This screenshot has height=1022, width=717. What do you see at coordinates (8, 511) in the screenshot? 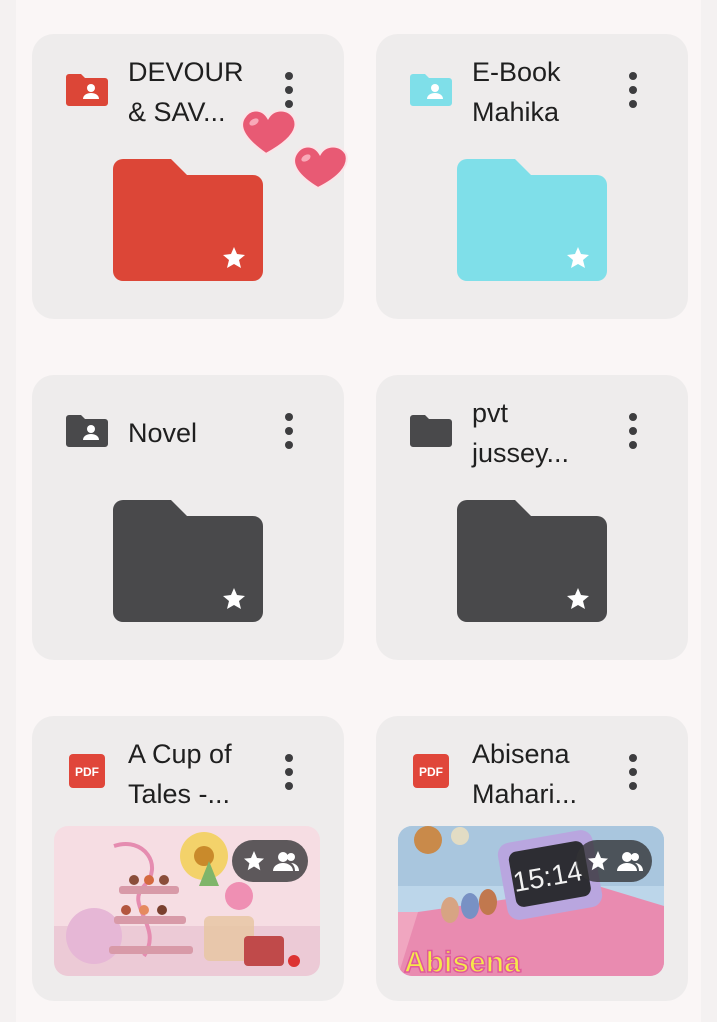
I see `left-edge` at bounding box center [8, 511].